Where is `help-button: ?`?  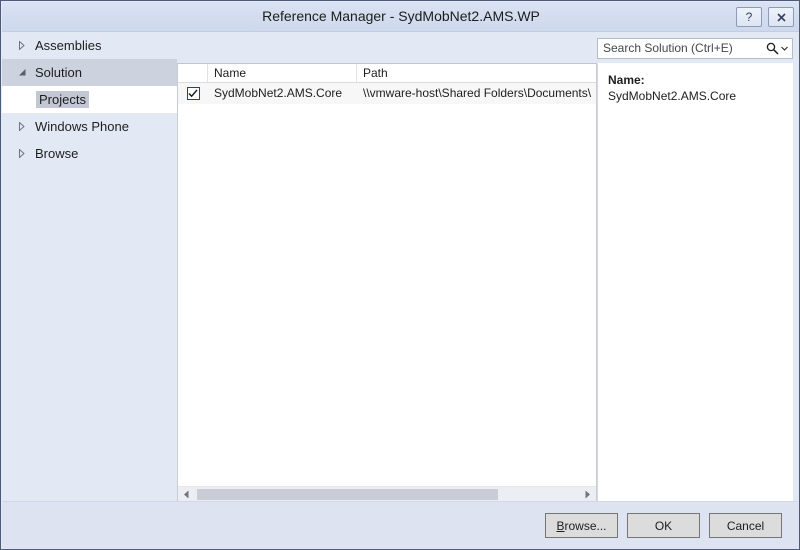 help-button: ? is located at coordinates (749, 17).